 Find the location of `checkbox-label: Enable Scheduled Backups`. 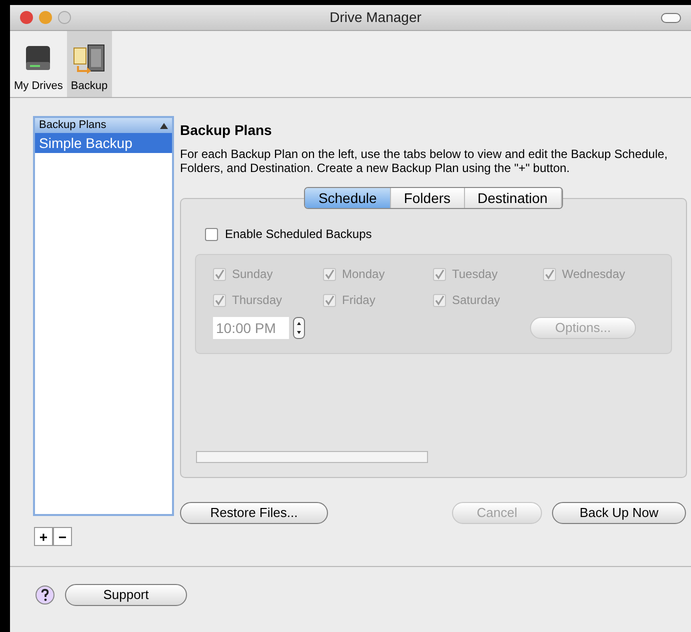

checkbox-label: Enable Scheduled Backups is located at coordinates (298, 234).